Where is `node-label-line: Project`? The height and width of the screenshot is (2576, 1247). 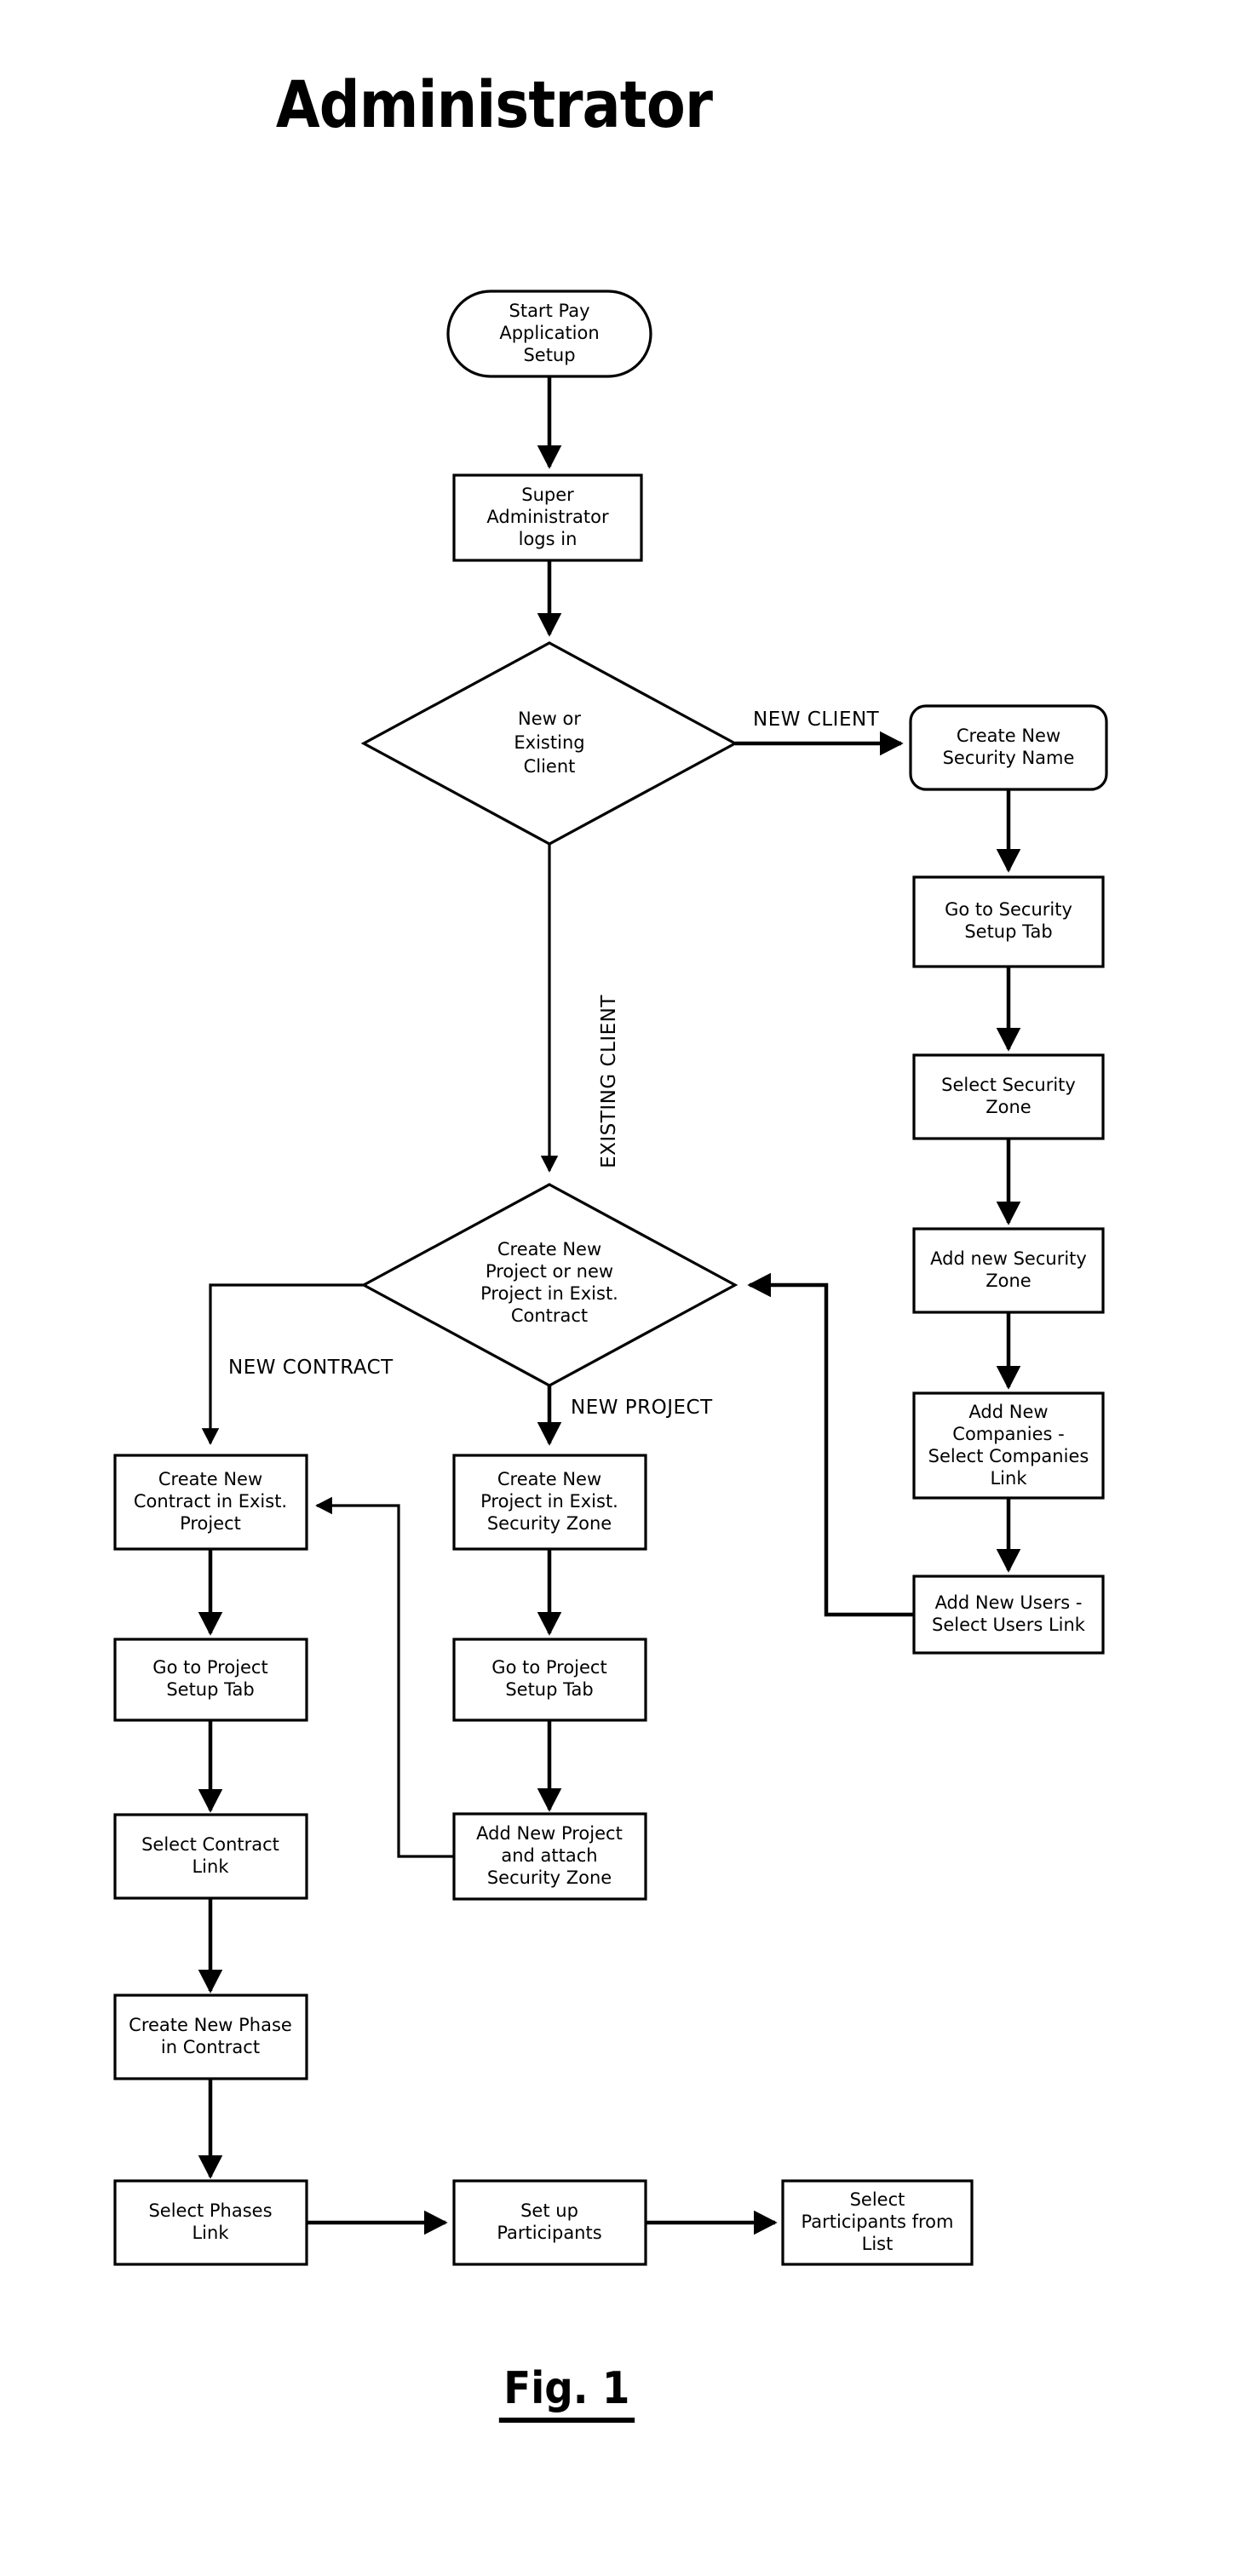
node-label-line: Project is located at coordinates (211, 1523).